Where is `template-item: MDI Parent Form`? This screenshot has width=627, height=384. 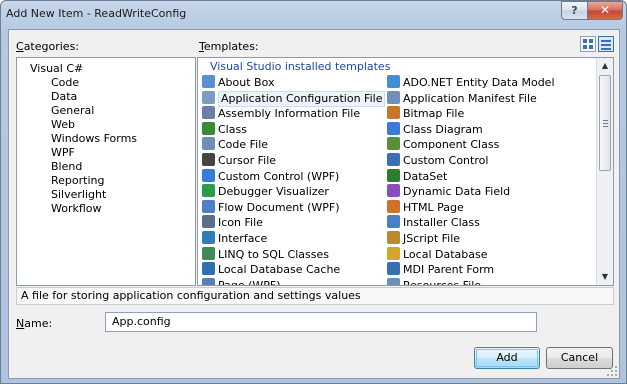 template-item: MDI Parent Form is located at coordinates (440, 270).